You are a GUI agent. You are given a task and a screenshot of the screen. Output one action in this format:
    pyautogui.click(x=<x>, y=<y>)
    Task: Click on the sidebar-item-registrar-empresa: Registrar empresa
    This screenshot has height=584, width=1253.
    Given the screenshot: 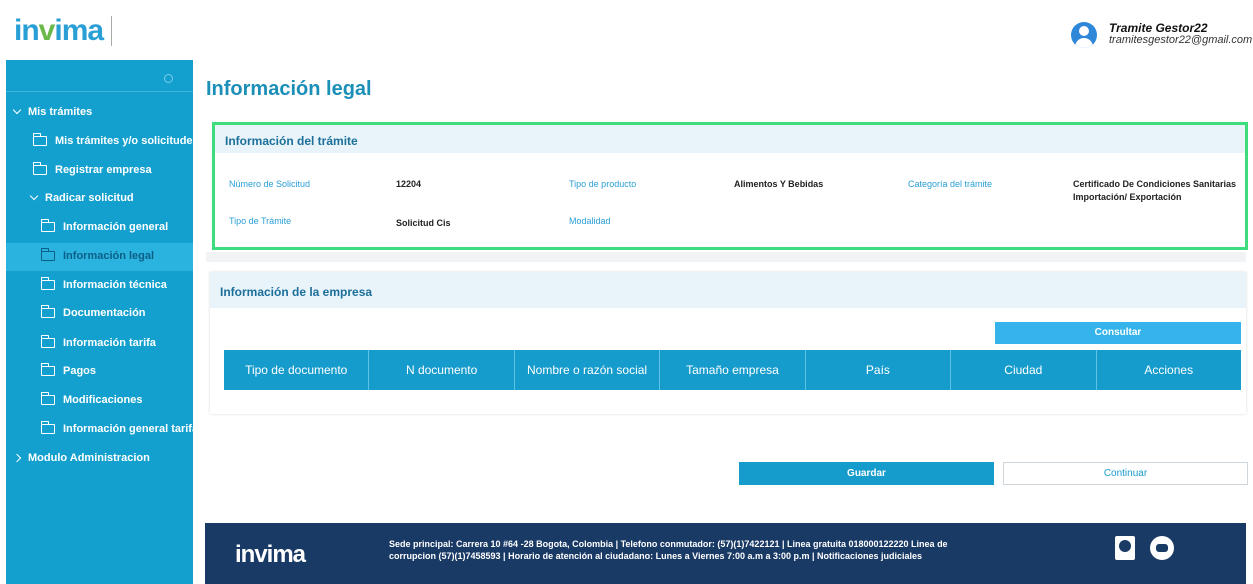 What is the action you would take?
    pyautogui.click(x=92, y=169)
    